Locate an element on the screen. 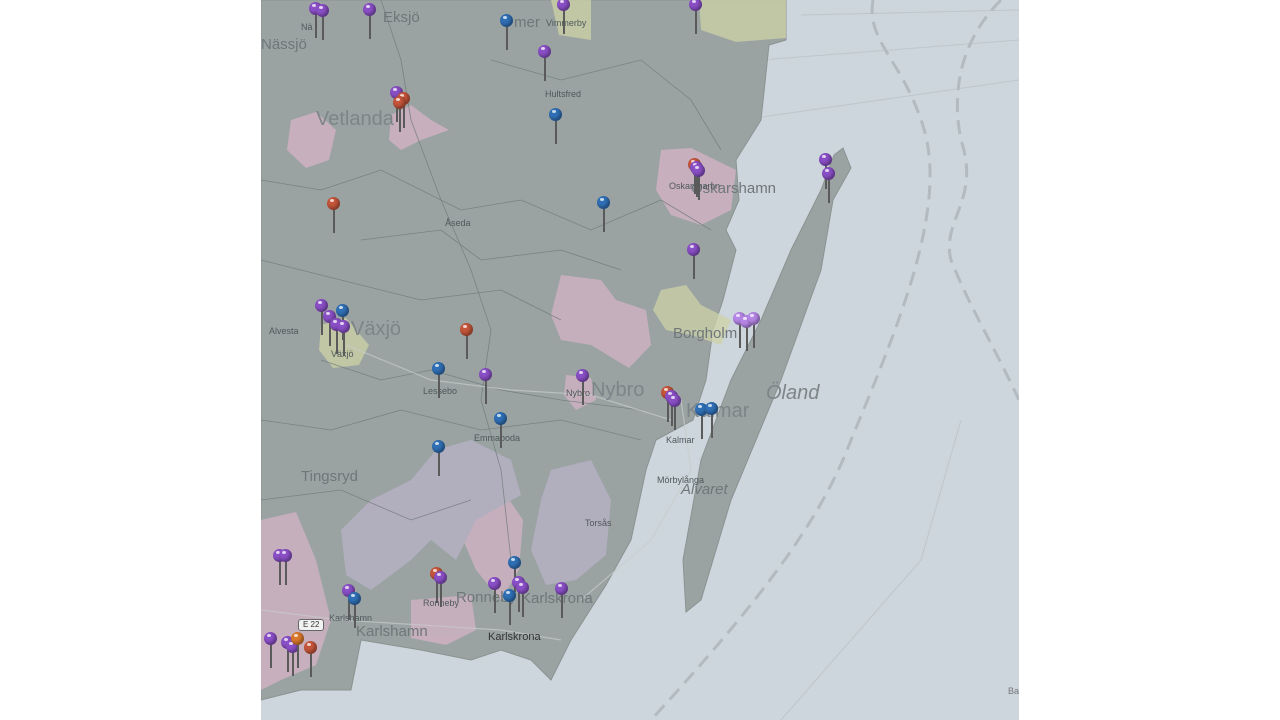 This screenshot has width=1280, height=720. label-nassjo: Nässjö is located at coordinates (284, 44).